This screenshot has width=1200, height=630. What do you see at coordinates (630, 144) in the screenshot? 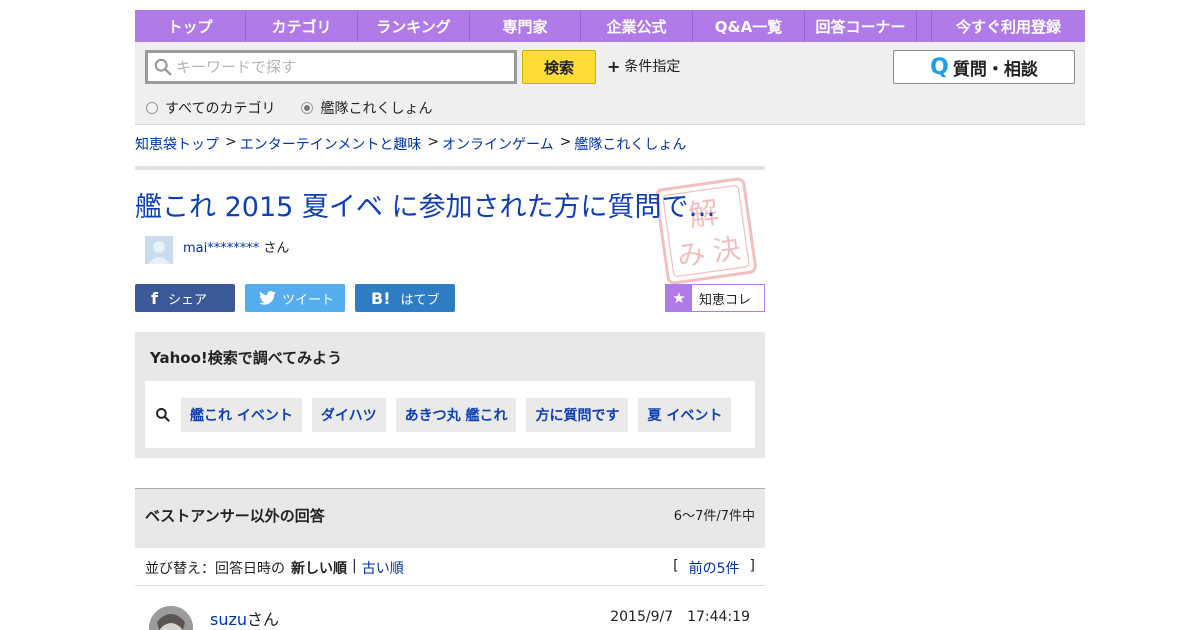
I see `breadcrumb-kancolle: 艦隊これくしょん` at bounding box center [630, 144].